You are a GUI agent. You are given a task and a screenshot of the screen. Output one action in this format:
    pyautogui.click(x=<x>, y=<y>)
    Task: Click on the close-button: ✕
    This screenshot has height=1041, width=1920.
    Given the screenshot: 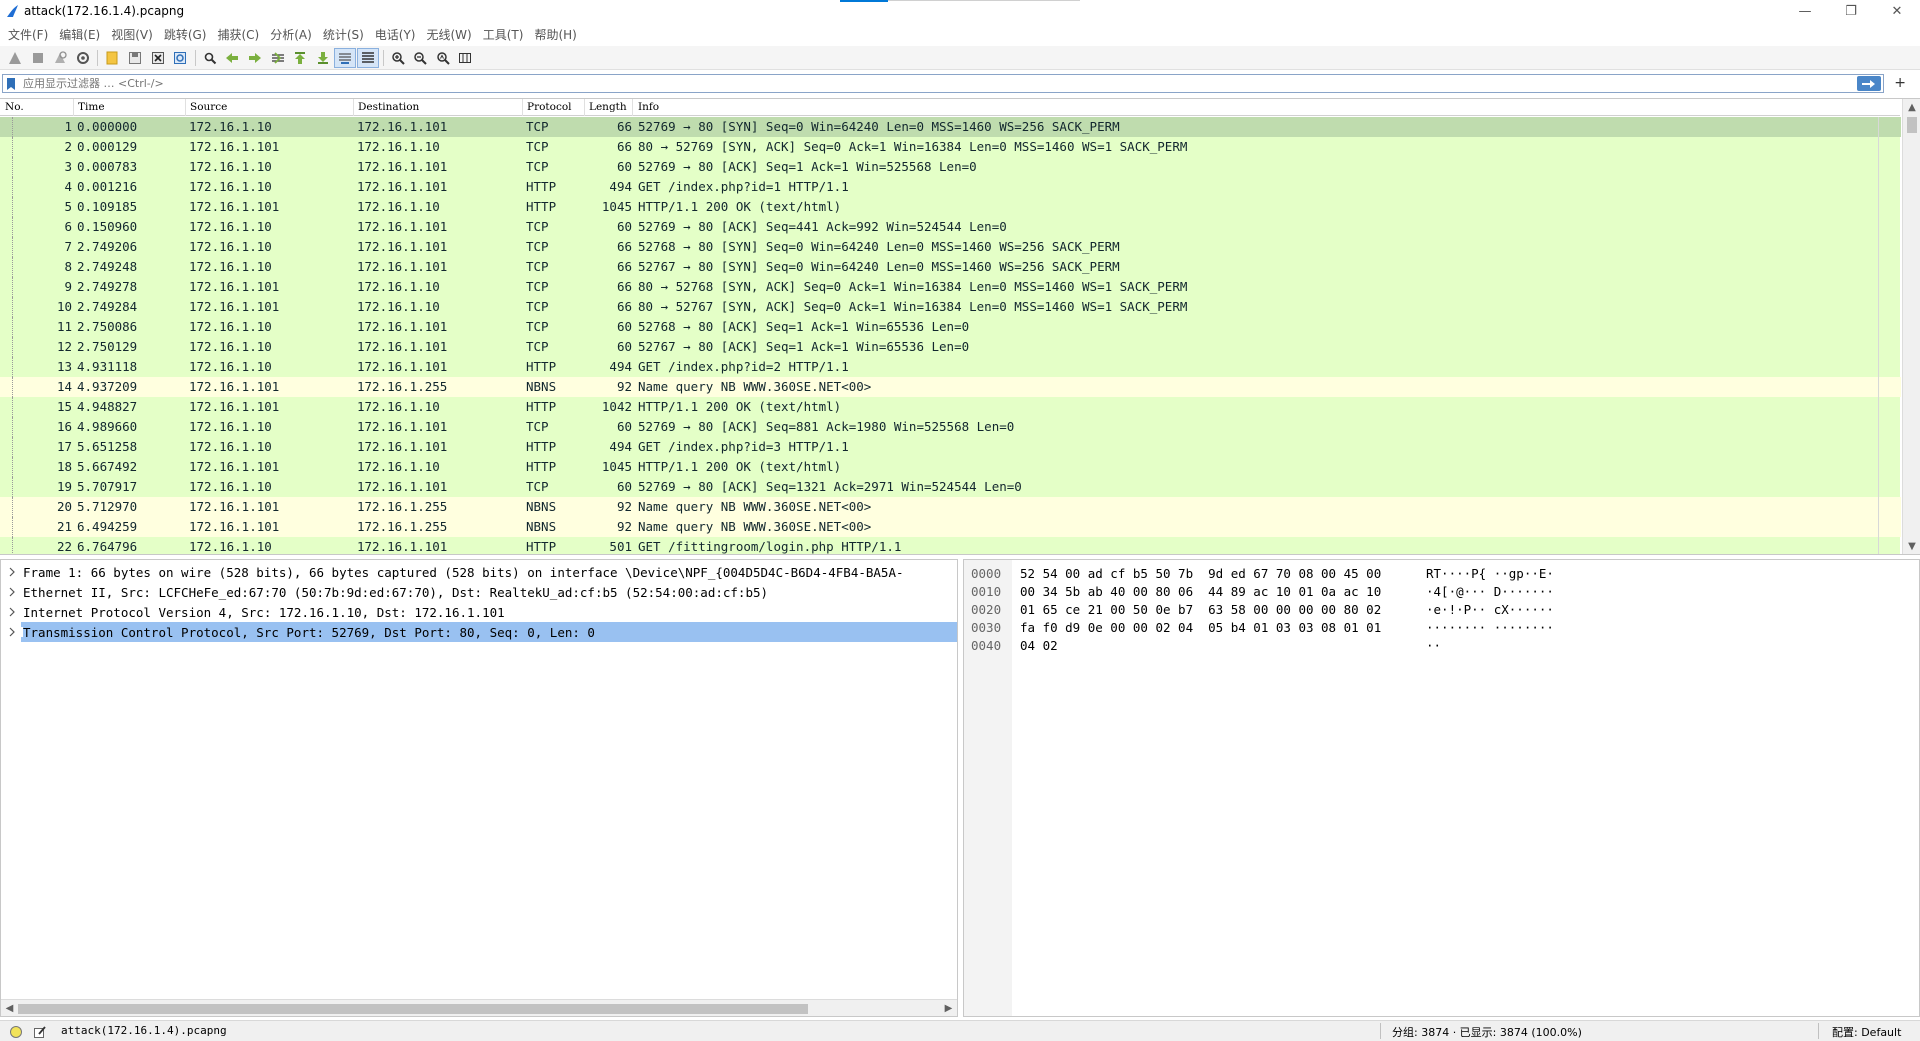 What is the action you would take?
    pyautogui.click(x=1897, y=11)
    